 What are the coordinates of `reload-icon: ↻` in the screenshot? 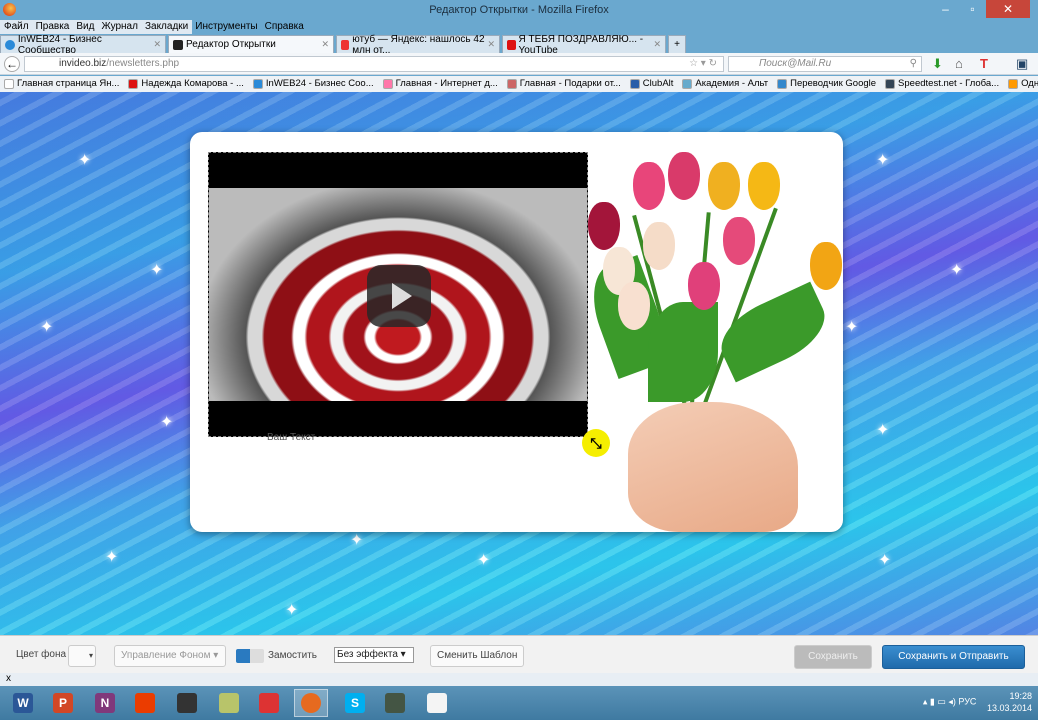 It's located at (713, 63).